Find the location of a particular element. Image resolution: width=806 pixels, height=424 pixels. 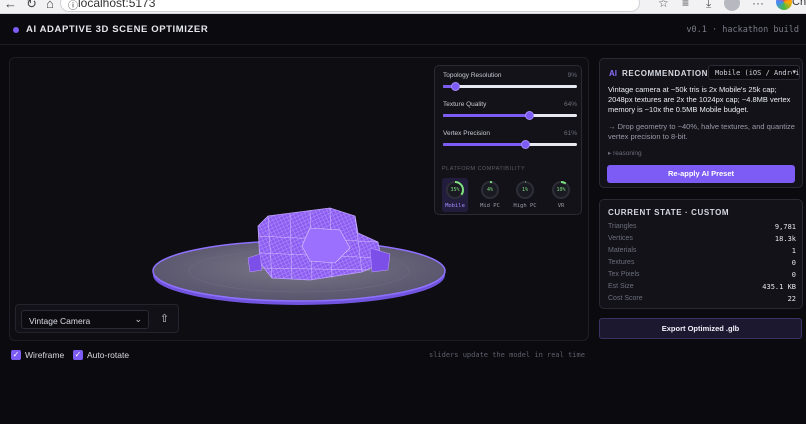

stat-value: 435.1 KB is located at coordinates (779, 287).